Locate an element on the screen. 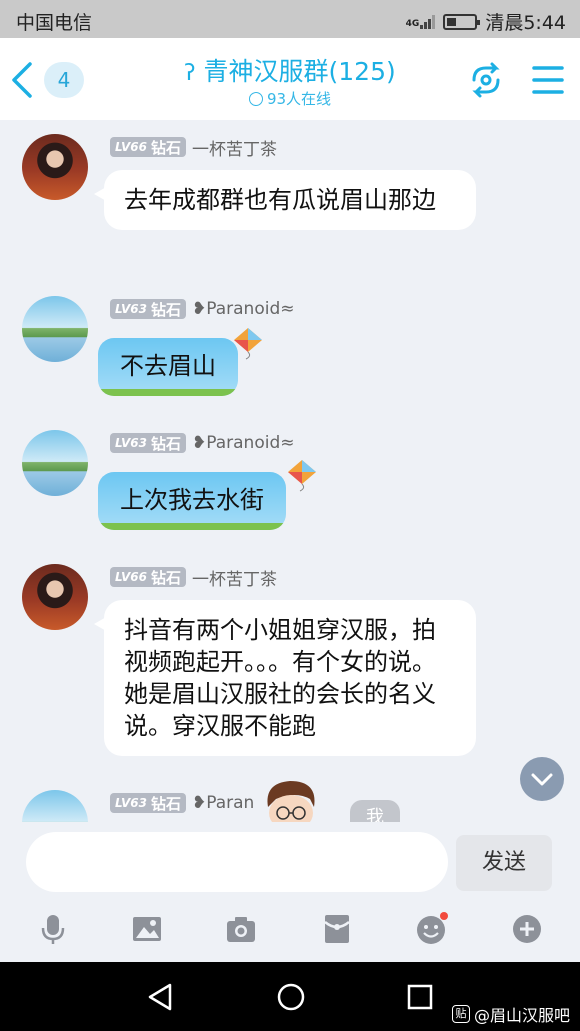 The width and height of the screenshot is (580, 1031). signal-icon: 4G is located at coordinates (420, 21).